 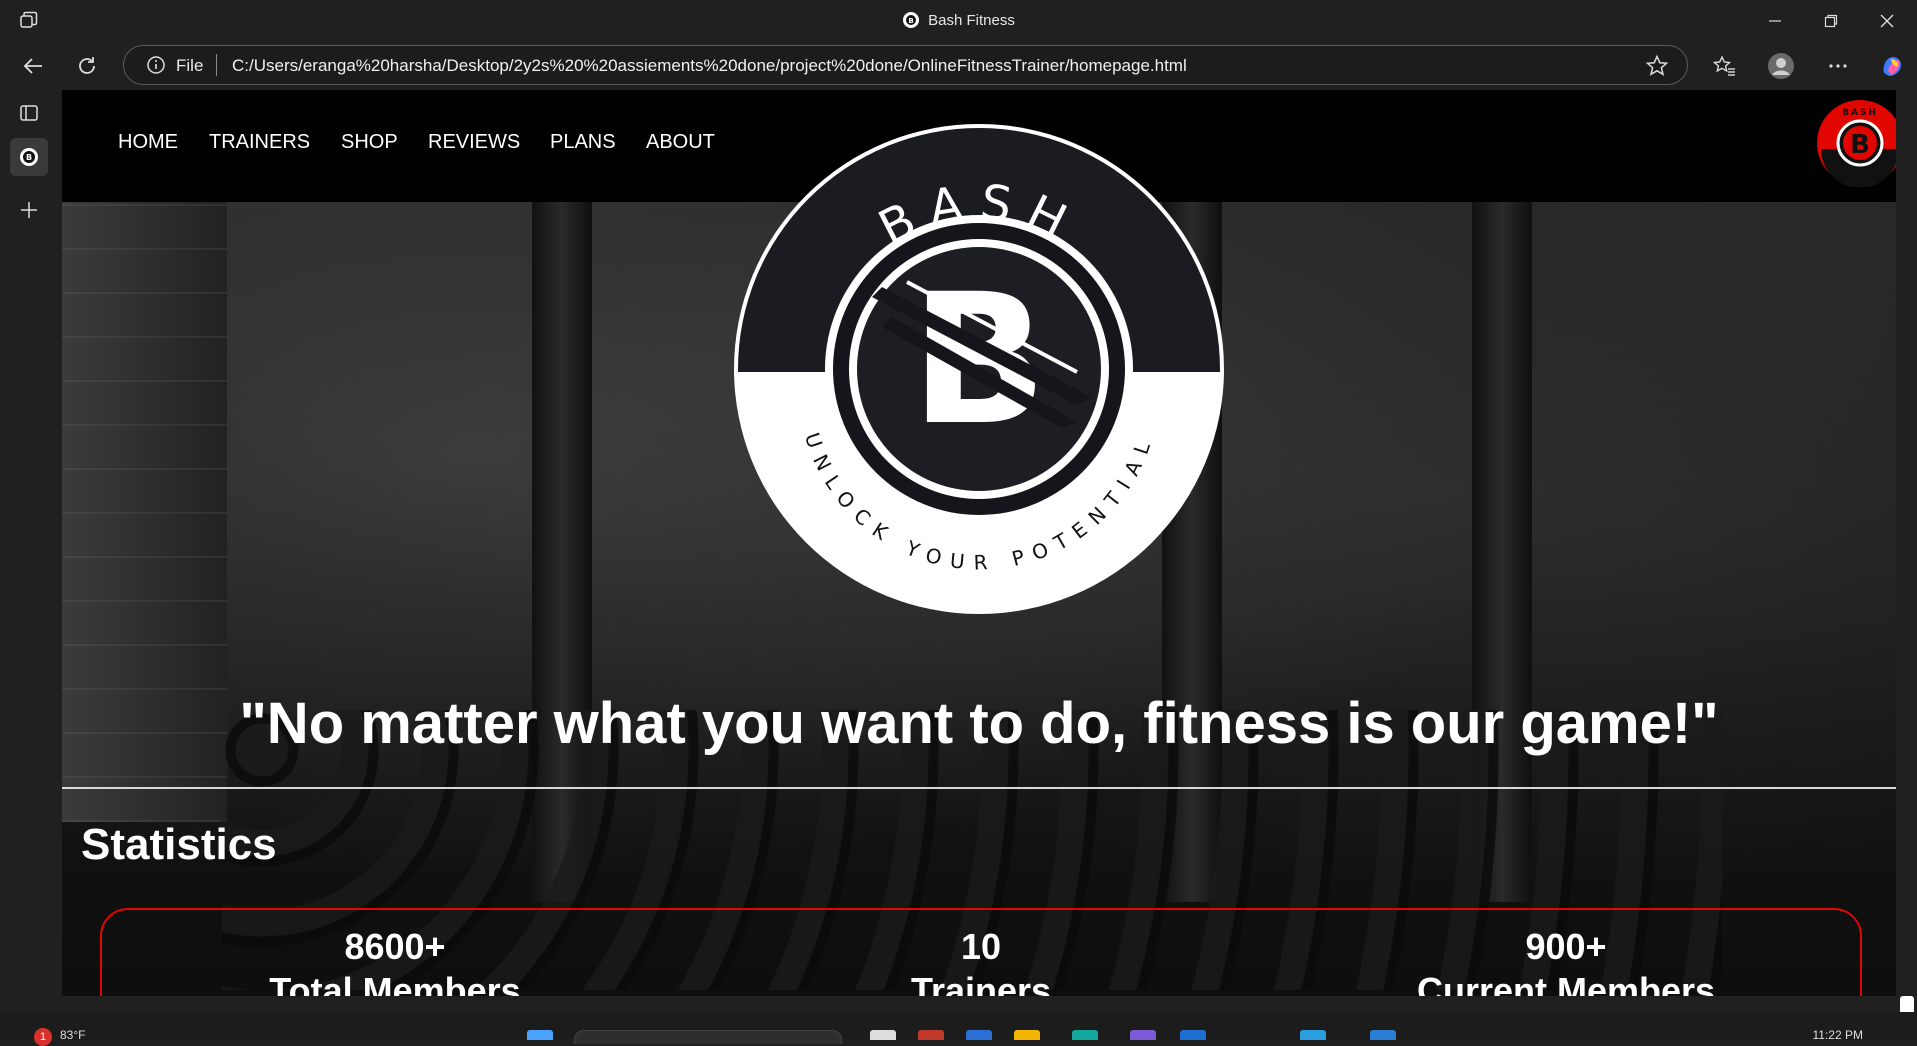 I want to click on vertical-scrollbar, so click(x=1906, y=552).